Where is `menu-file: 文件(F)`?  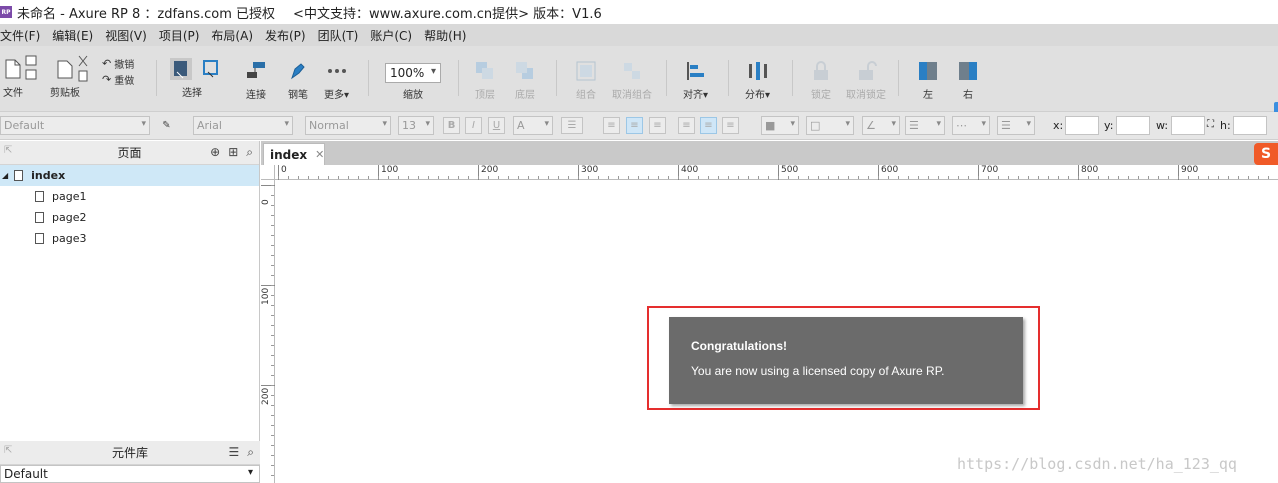 menu-file: 文件(F) is located at coordinates (23, 35).